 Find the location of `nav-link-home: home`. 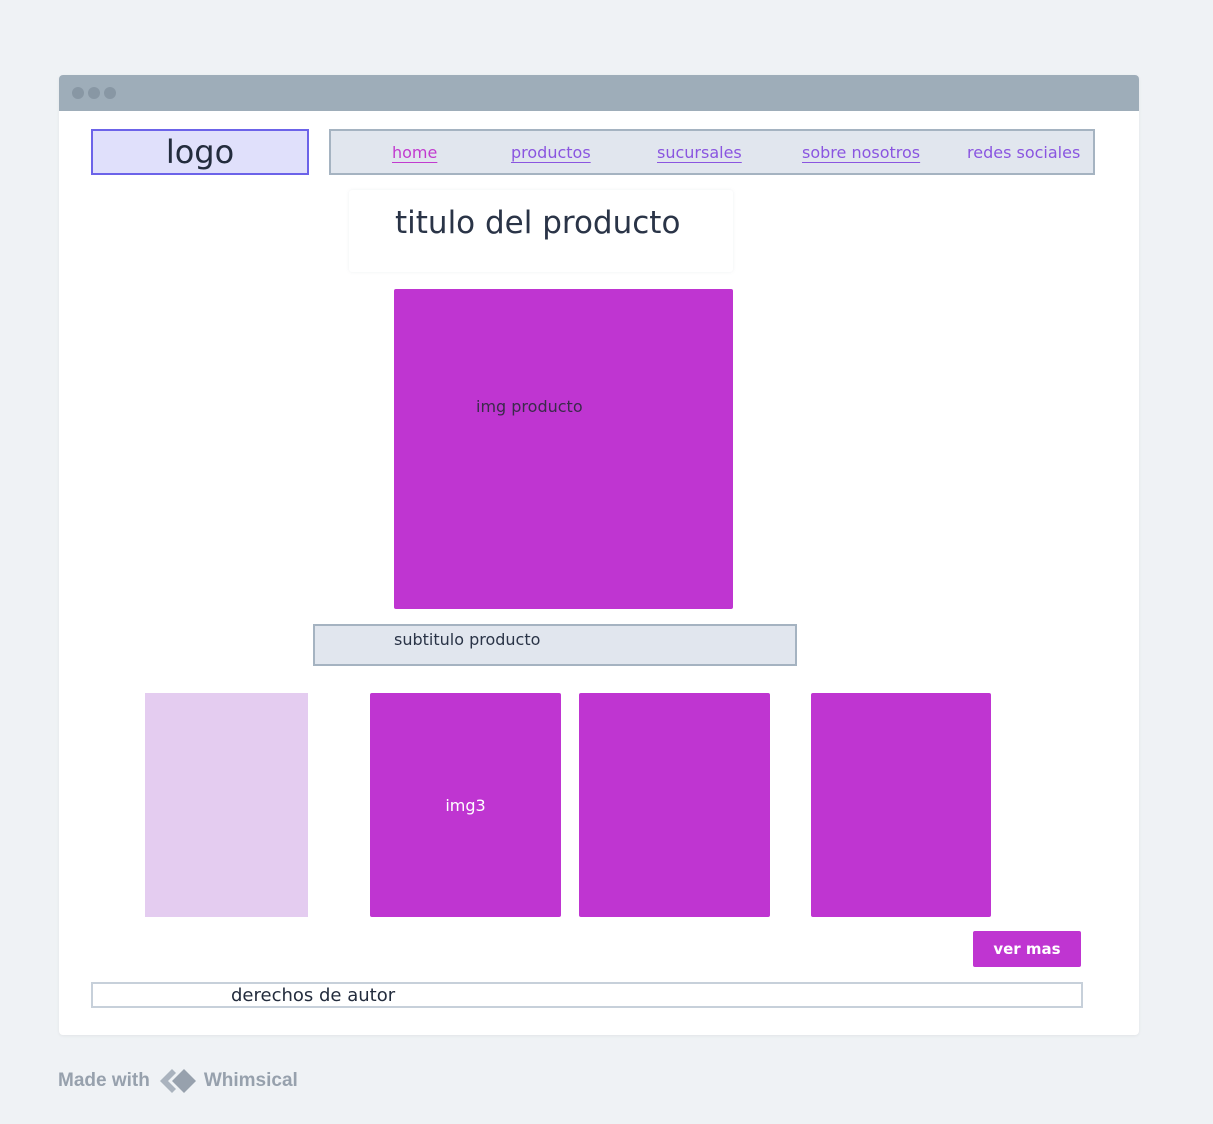

nav-link-home: home is located at coordinates (414, 152).